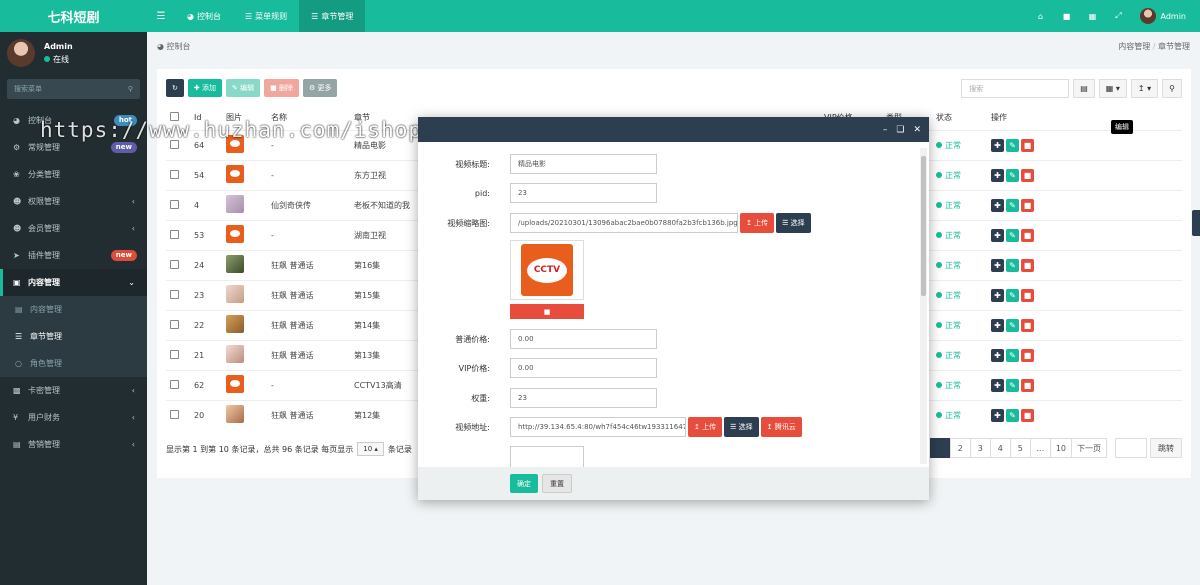  I want to click on app-logo: 七科短剧, so click(73, 16).